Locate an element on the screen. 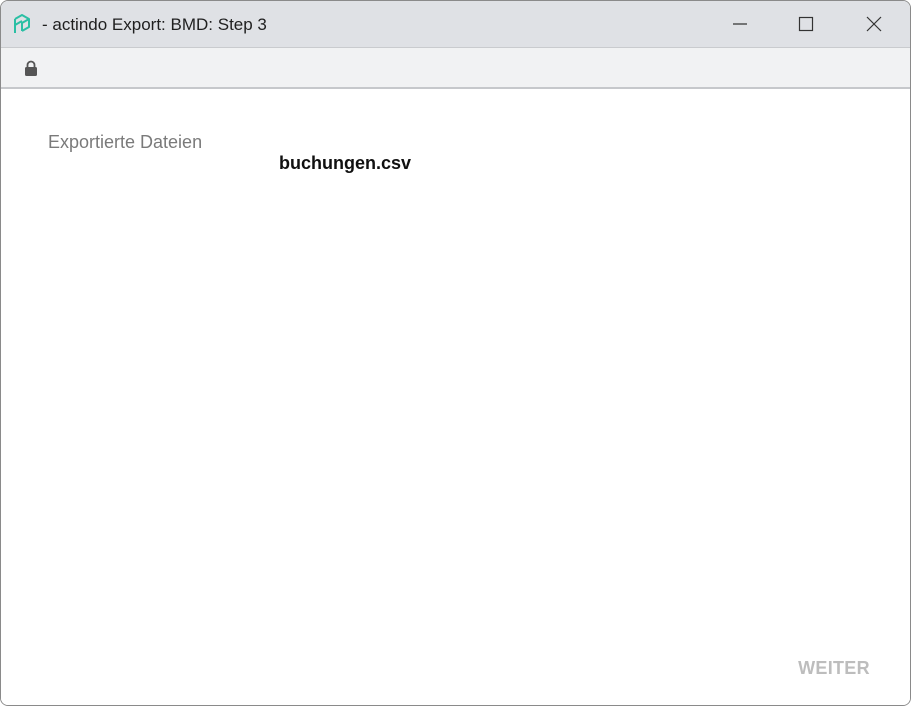 The width and height of the screenshot is (911, 706). address-bar is located at coordinates (455, 68).